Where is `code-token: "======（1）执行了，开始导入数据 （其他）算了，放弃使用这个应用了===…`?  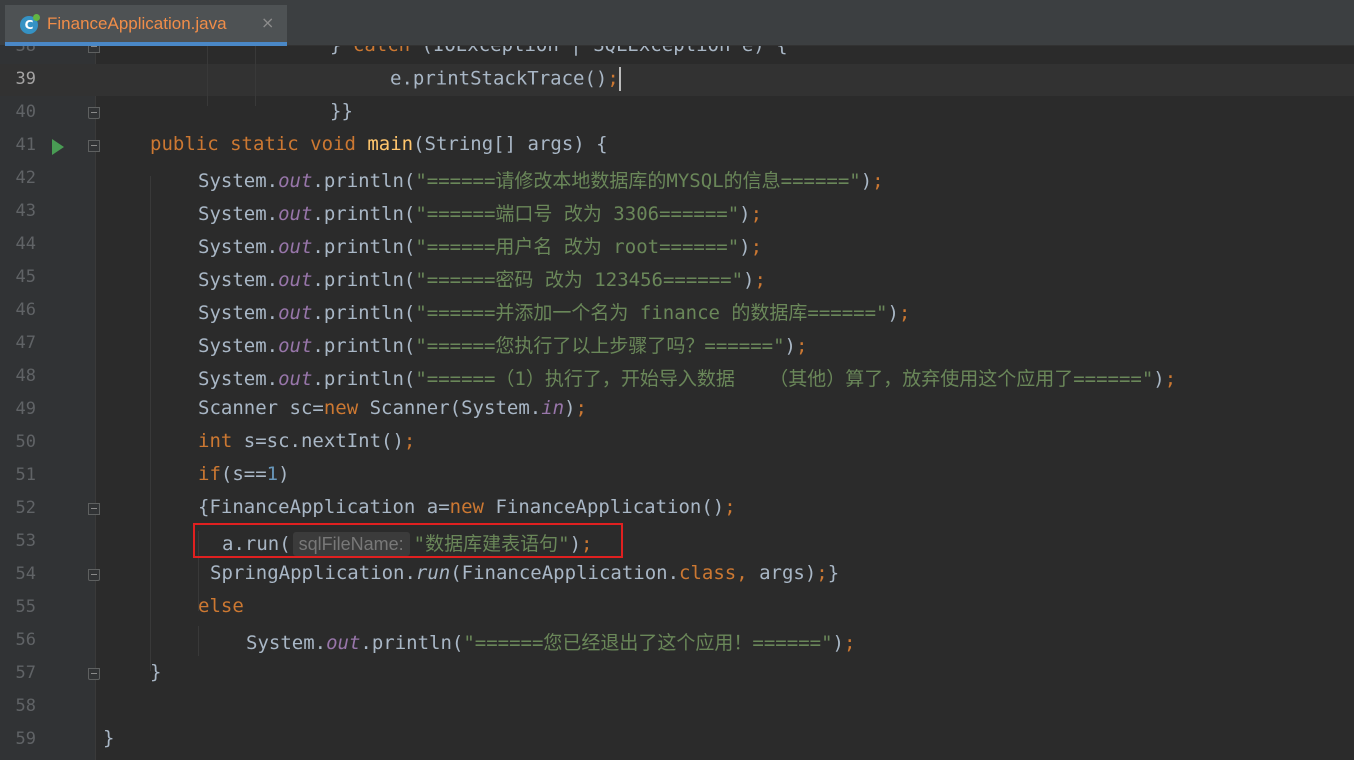
code-token: "======（1）执行了，开始导入数据 （其他）算了，放弃使用这个应用了===… is located at coordinates (784, 379).